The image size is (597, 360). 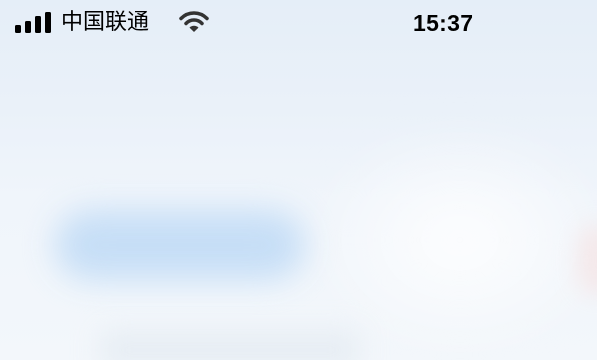 I want to click on carrier-name: 中国联通, so click(x=105, y=22).